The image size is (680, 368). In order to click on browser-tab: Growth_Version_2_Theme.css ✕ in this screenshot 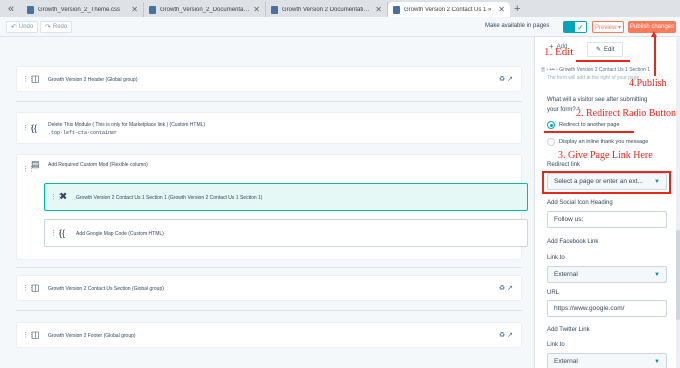, I will do `click(83, 9)`.